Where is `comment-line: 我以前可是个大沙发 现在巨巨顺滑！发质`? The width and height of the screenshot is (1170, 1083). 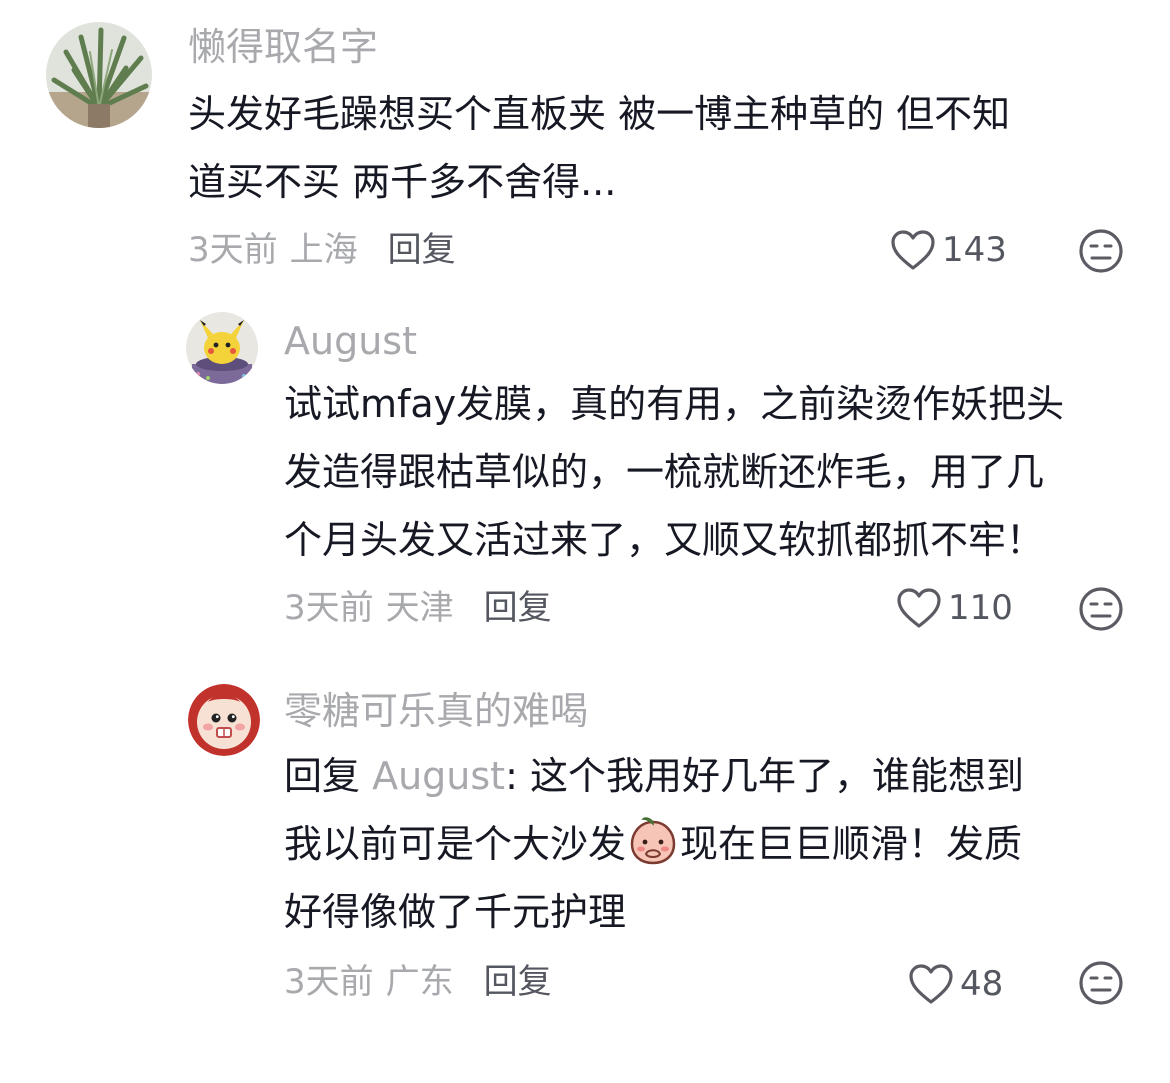
comment-line: 我以前可是个大沙发 现在巨巨顺滑！发质 is located at coordinates (654, 844).